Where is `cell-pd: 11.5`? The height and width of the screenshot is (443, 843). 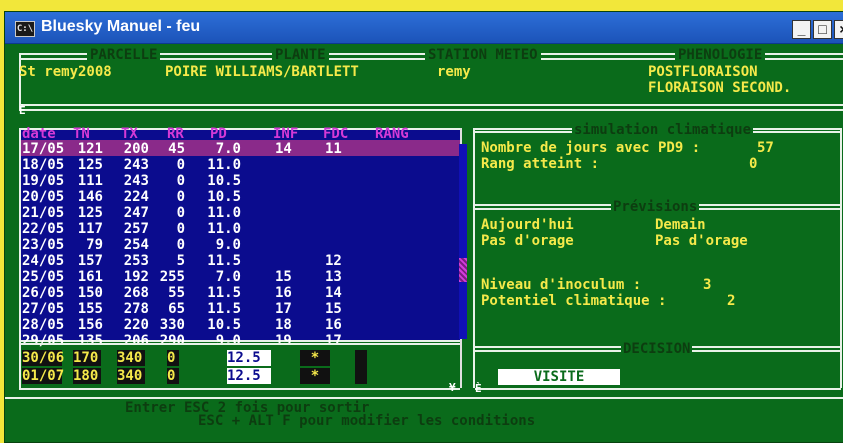
cell-pd: 11.5 is located at coordinates (224, 293).